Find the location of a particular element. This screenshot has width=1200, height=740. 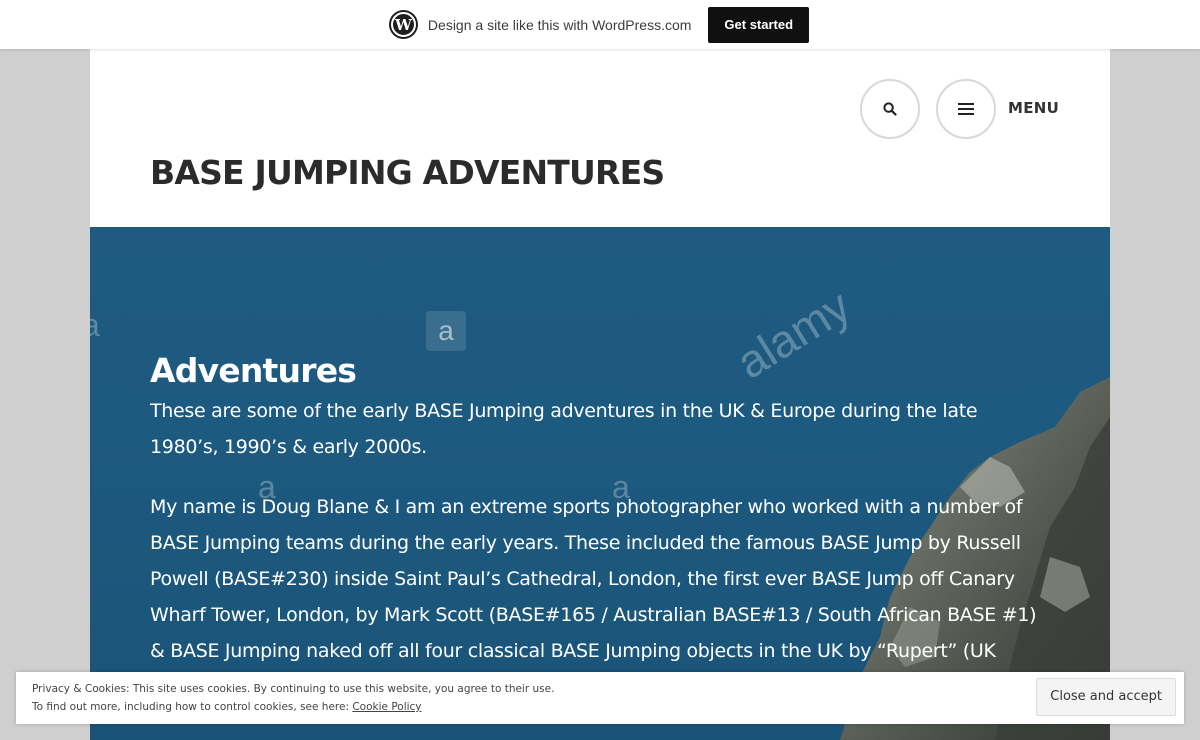

alamy-watermark-letter-3: a is located at coordinates (95, 325).